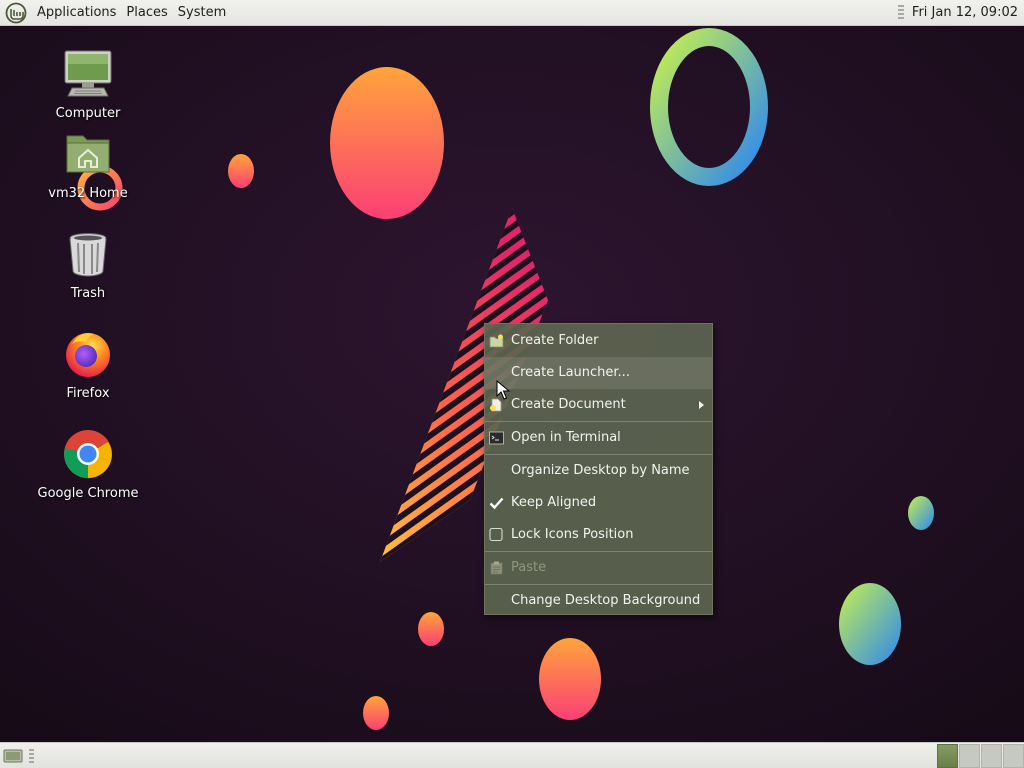 Image resolution: width=1024 pixels, height=768 pixels. I want to click on places-menu: Places, so click(146, 13).